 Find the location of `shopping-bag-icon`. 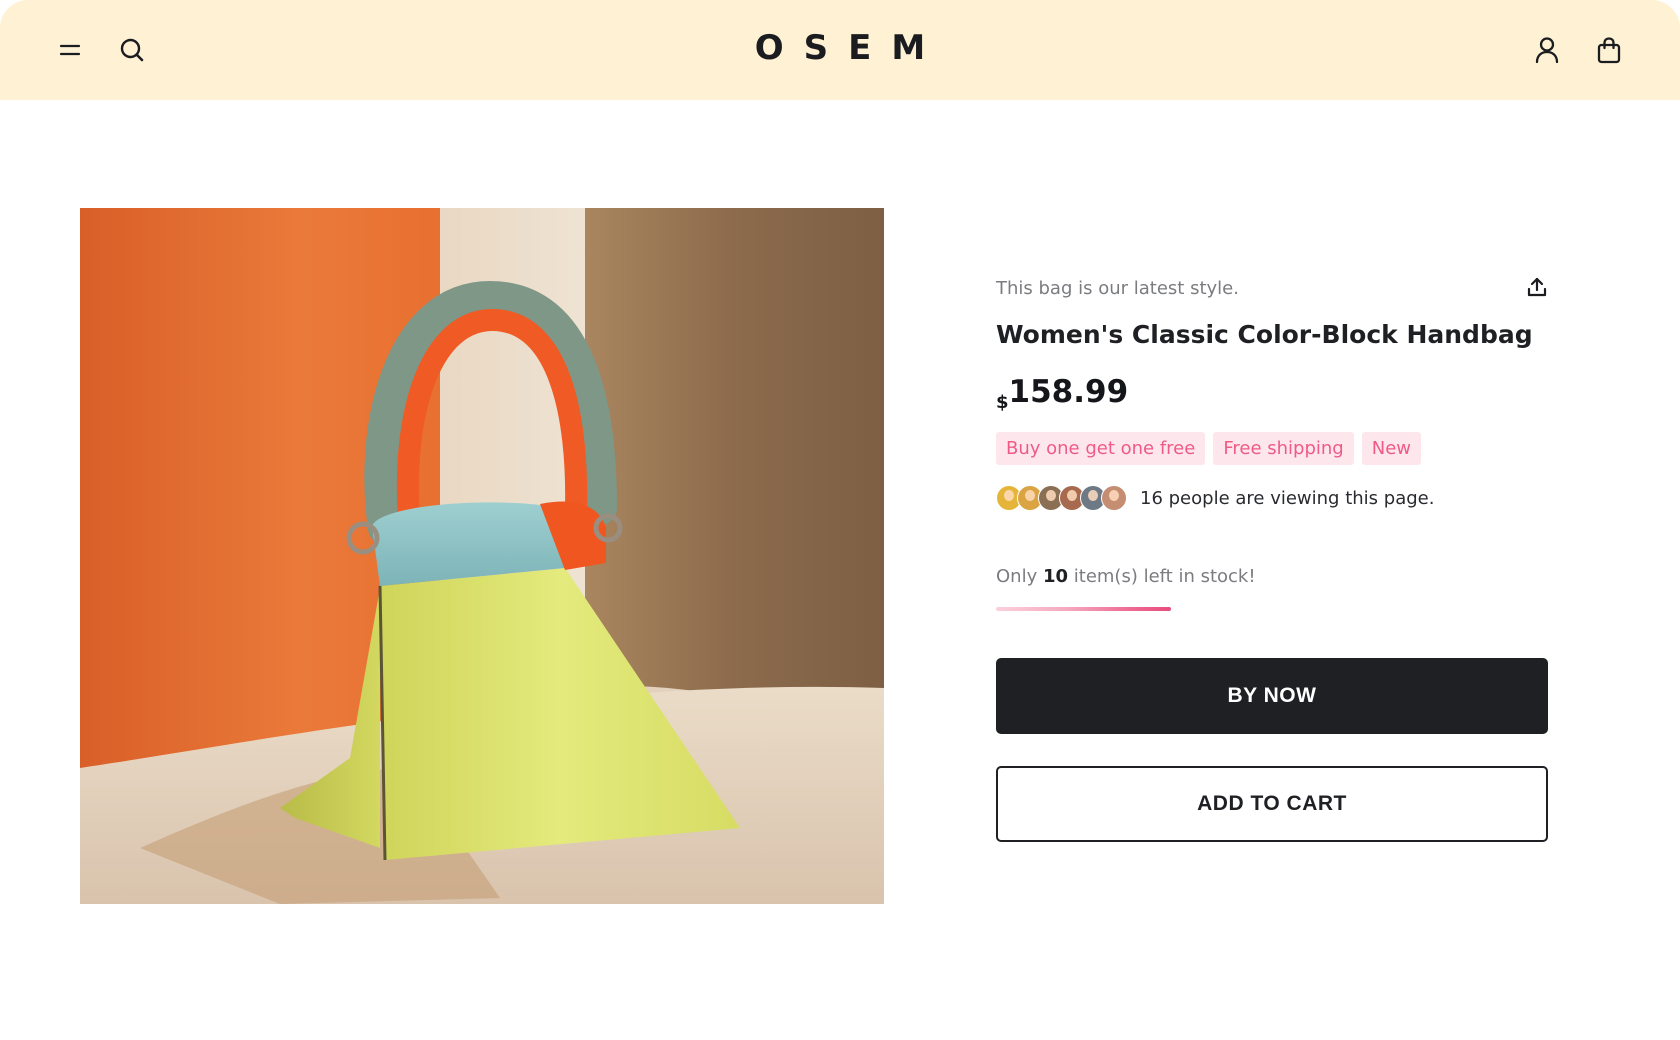

shopping-bag-icon is located at coordinates (1609, 50).